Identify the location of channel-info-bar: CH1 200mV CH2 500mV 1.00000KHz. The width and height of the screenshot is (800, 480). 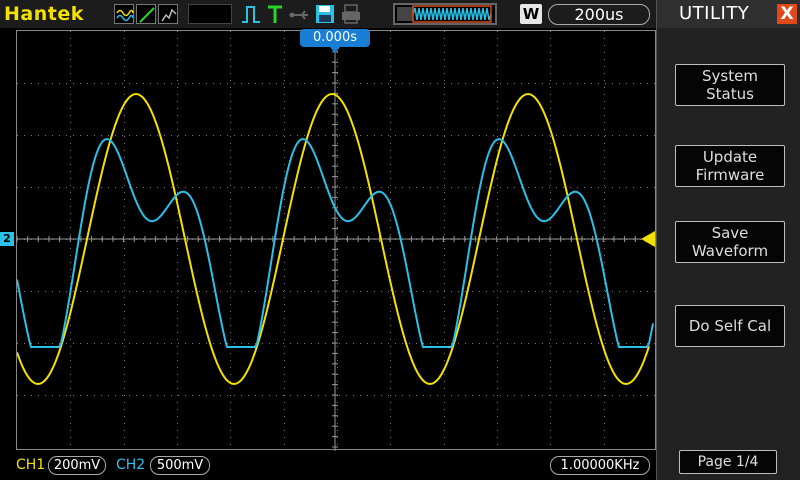
(328, 466).